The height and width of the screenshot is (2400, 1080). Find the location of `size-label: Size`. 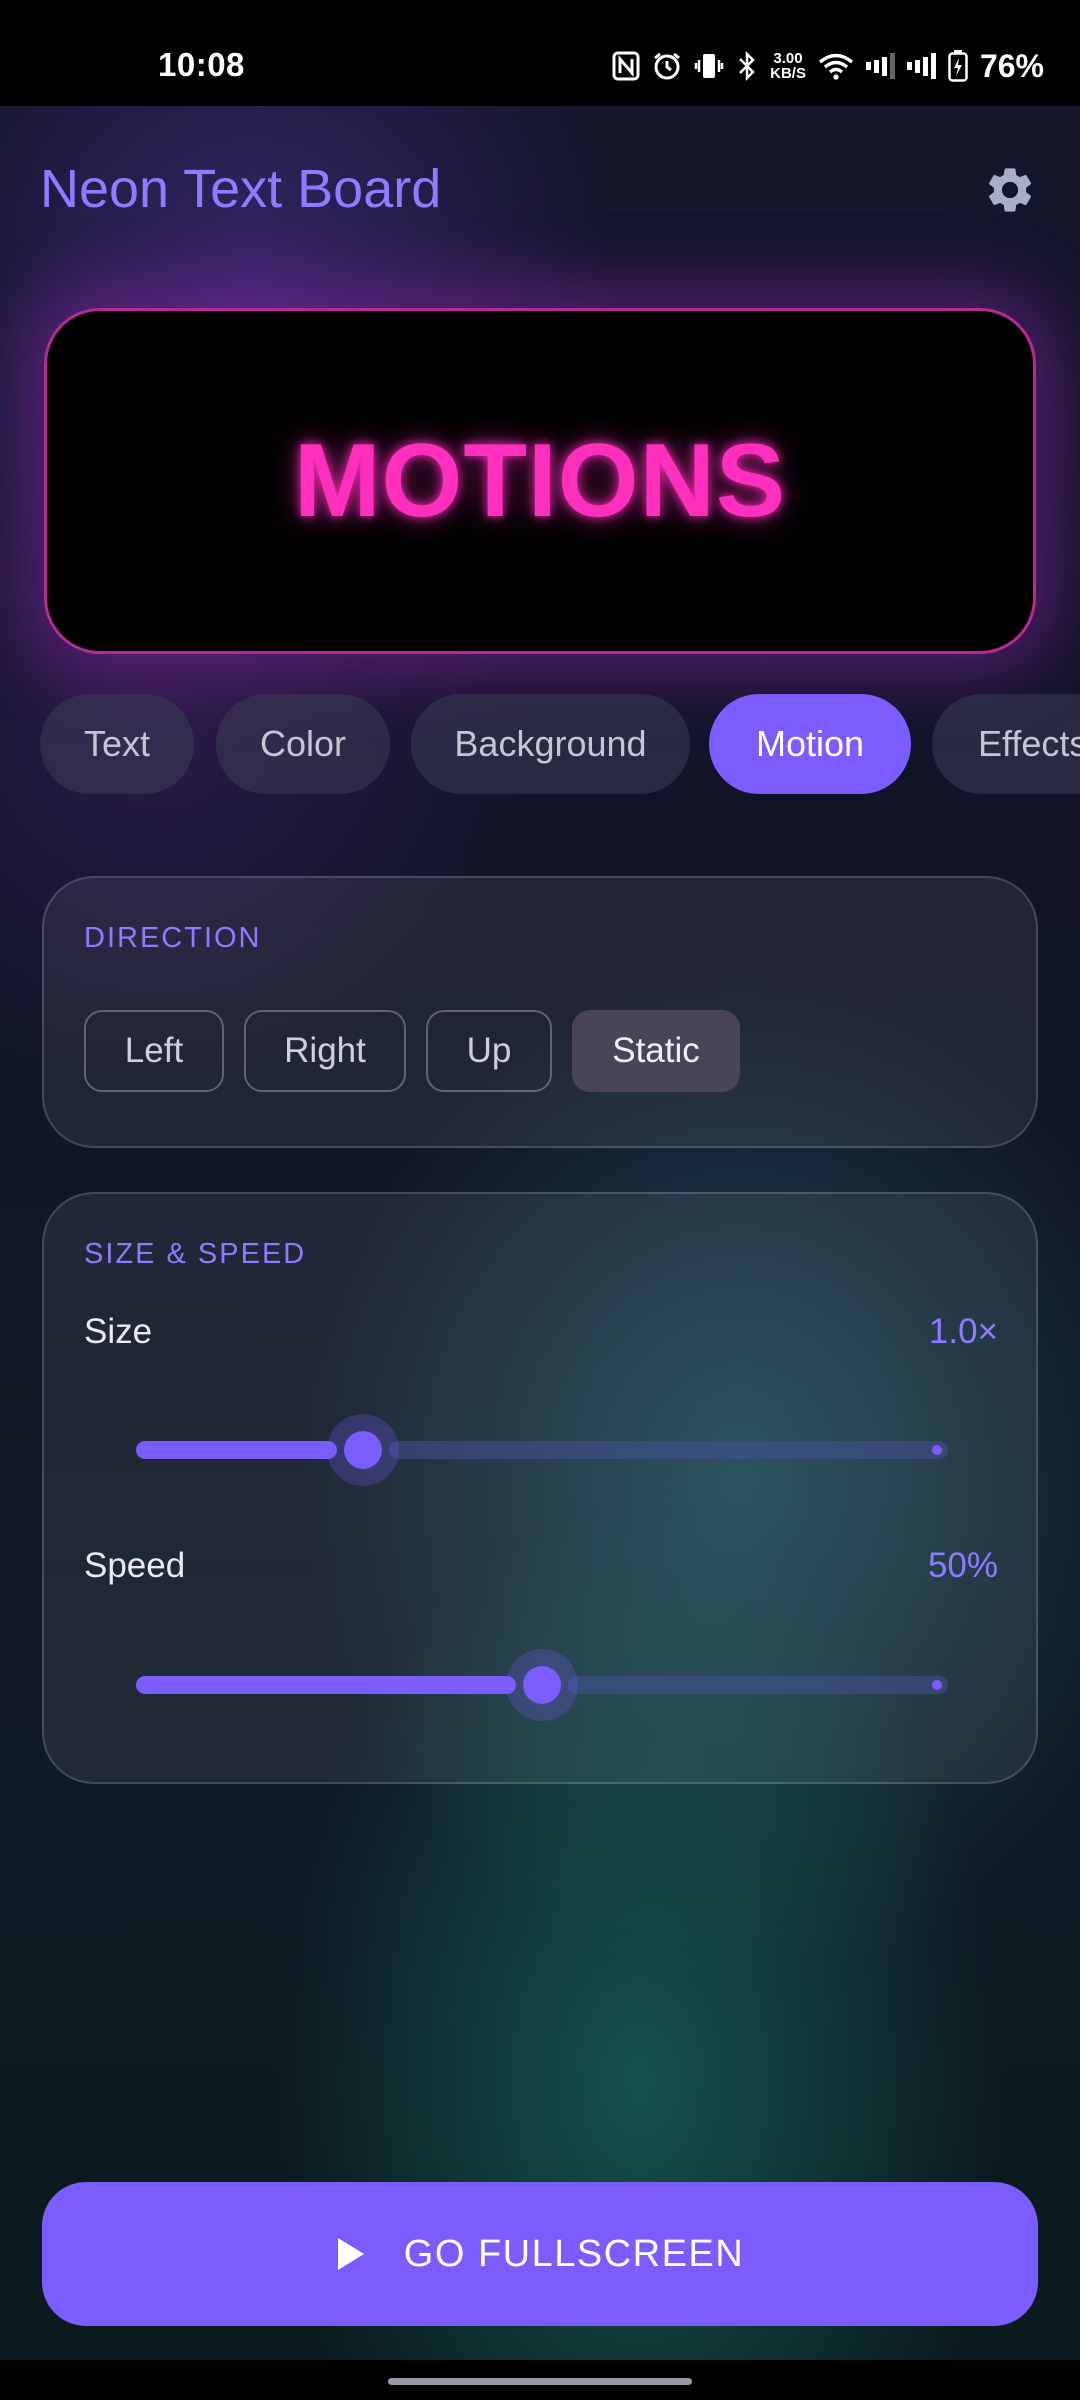

size-label: Size is located at coordinates (118, 1331).